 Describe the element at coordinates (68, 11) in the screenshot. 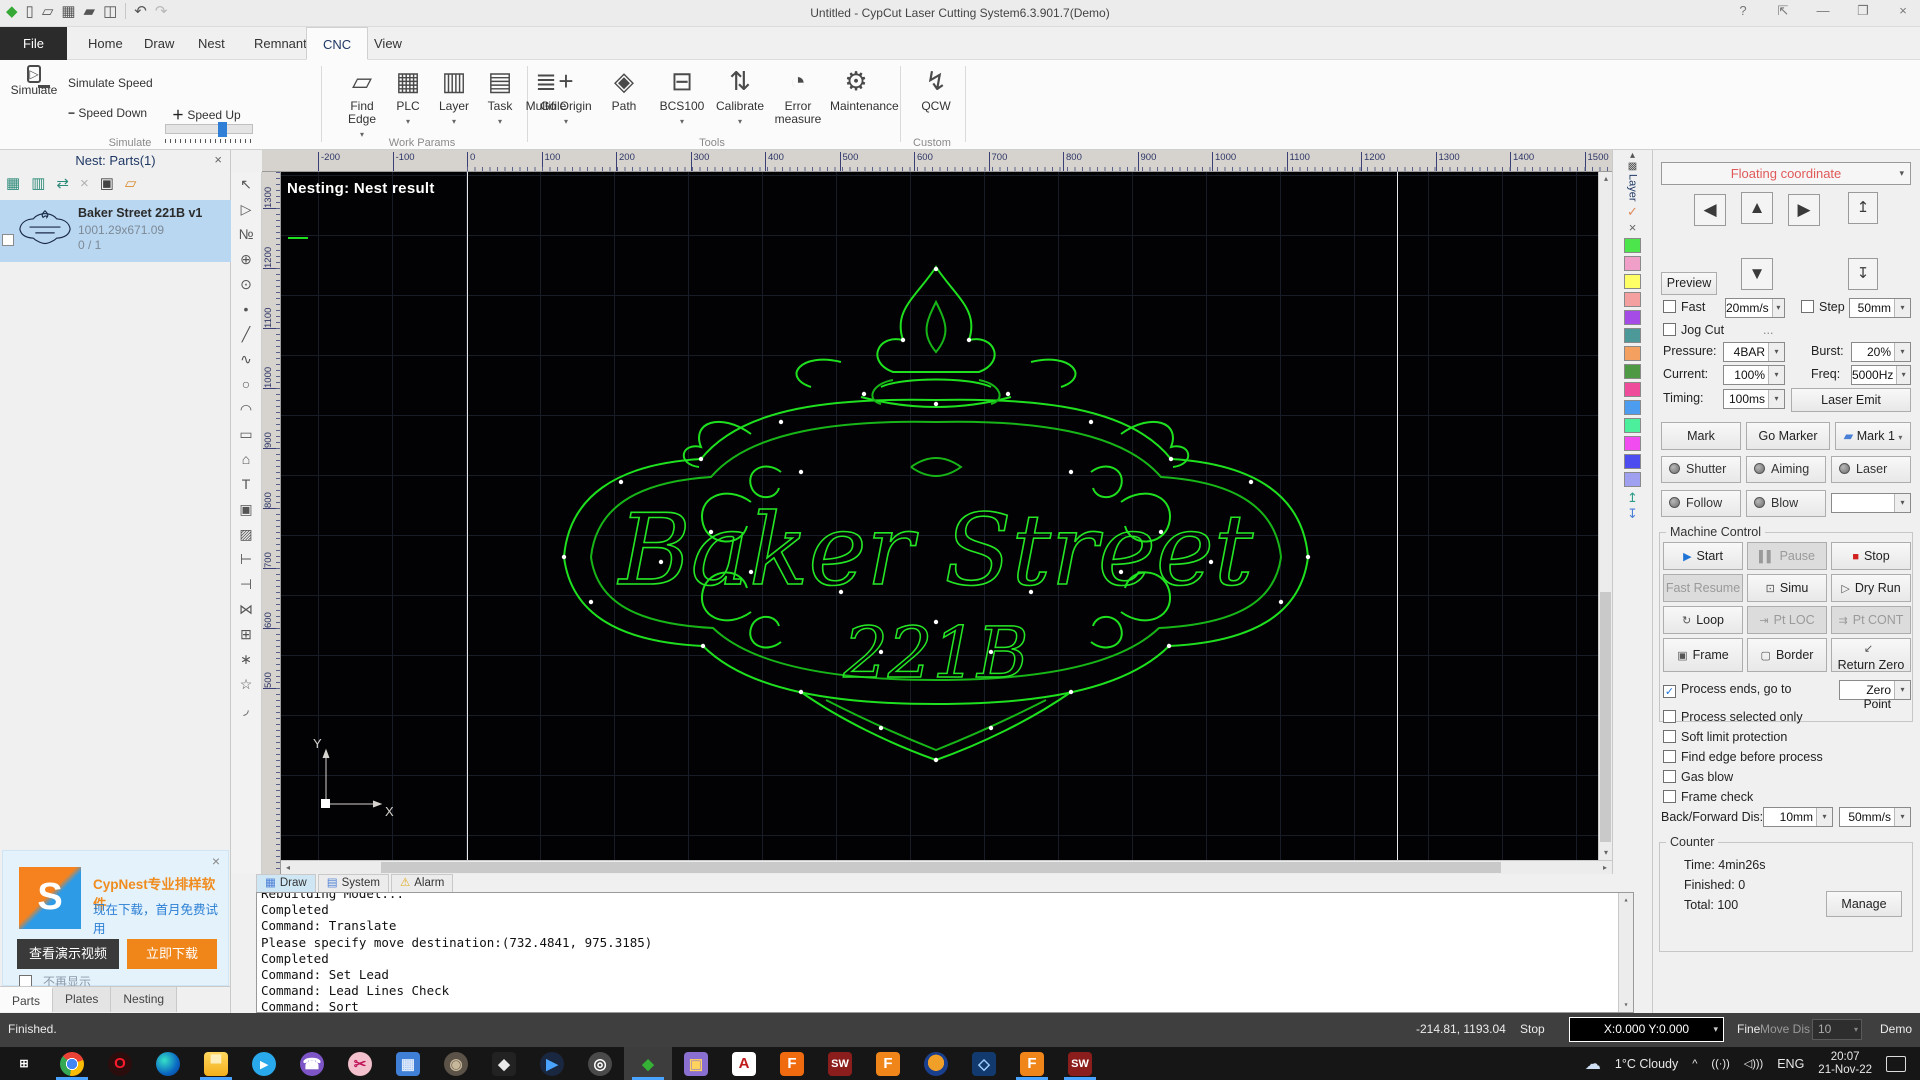

I see `nc-grid-icon: ▦` at that location.